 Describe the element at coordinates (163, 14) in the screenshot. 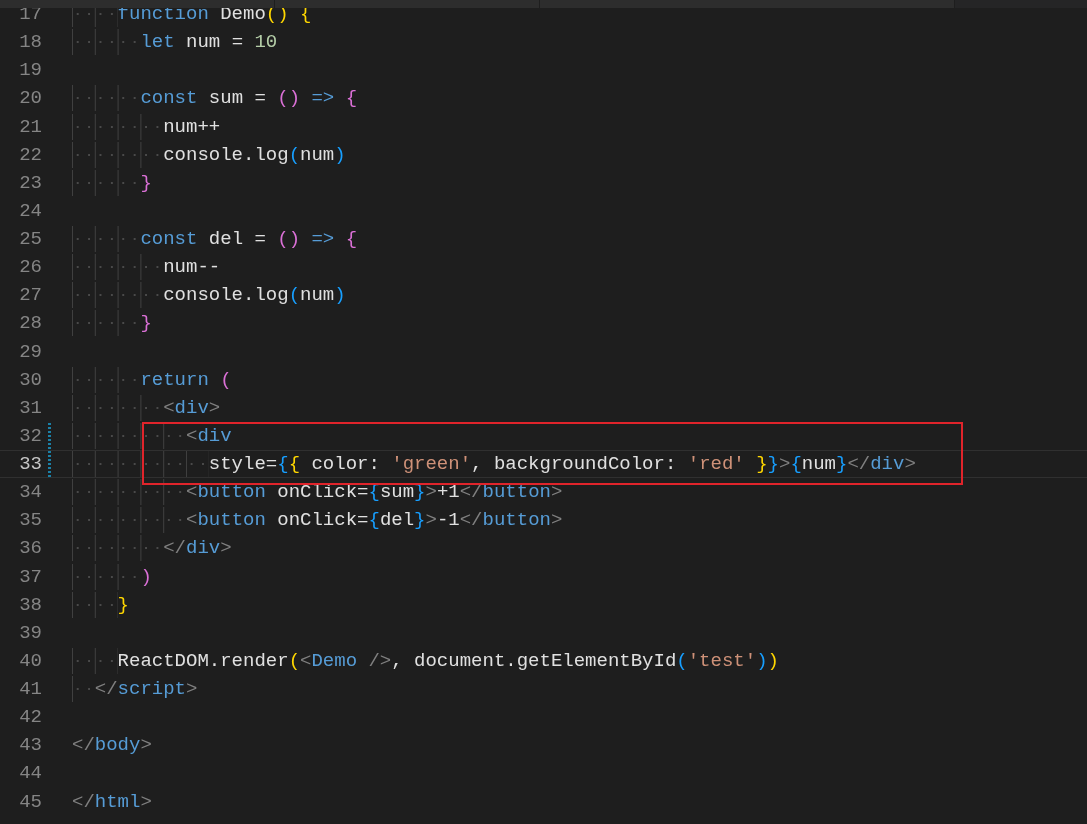

I see `keyword: function` at that location.